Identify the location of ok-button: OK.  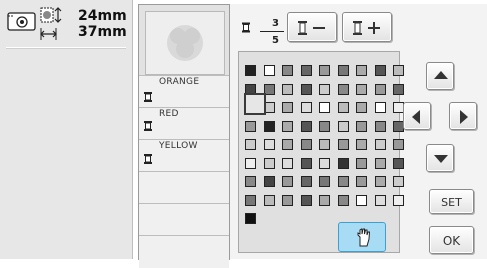
(451, 240).